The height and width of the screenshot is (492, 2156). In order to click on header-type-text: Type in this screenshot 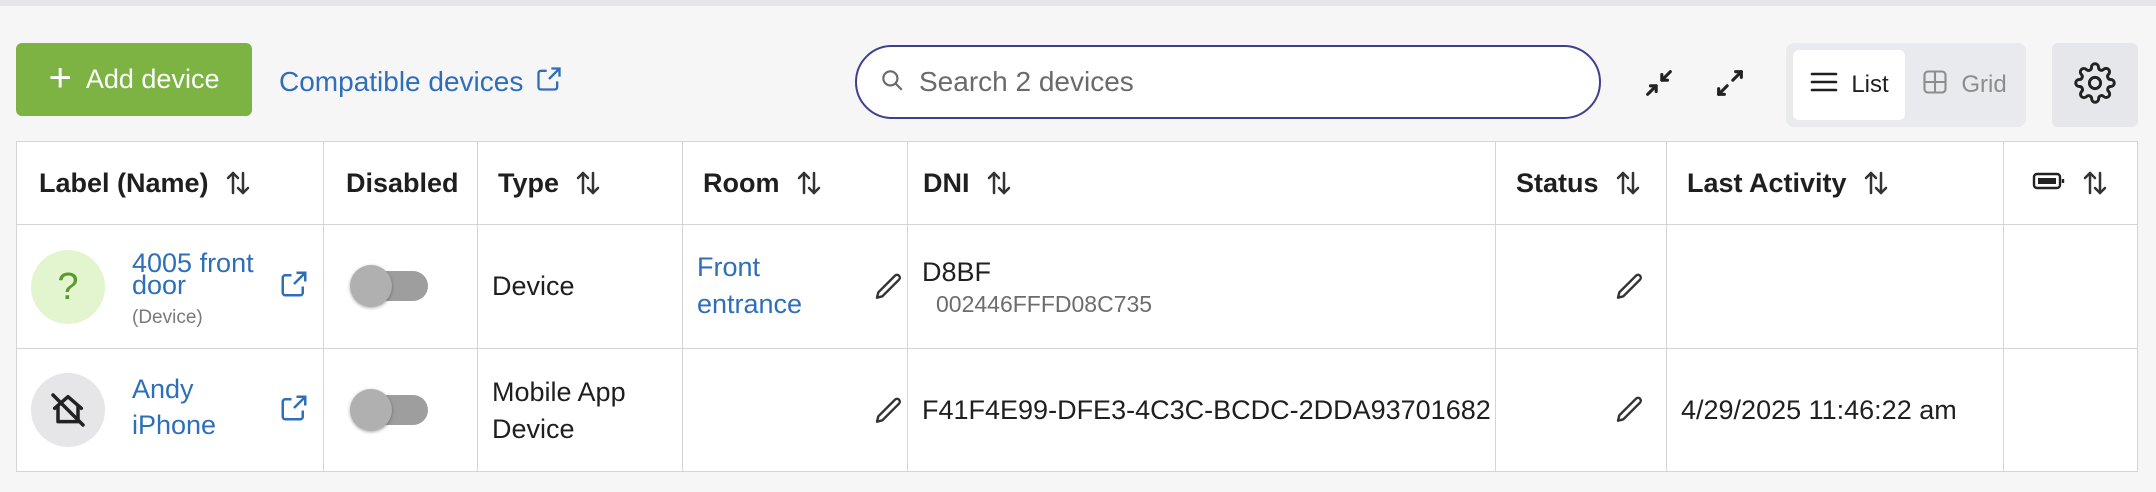, I will do `click(529, 182)`.